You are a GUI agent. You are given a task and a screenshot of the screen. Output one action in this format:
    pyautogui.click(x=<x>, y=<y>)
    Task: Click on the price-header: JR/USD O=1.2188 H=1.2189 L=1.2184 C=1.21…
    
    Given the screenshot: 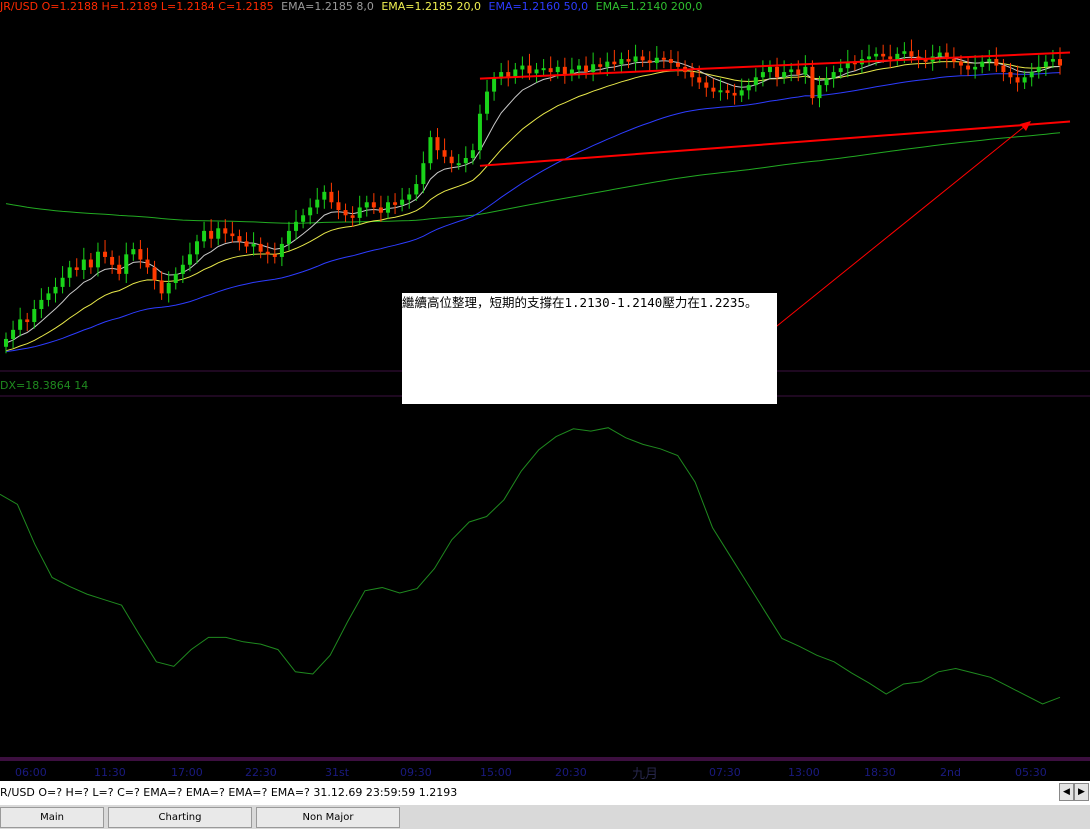 What is the action you would take?
    pyautogui.click(x=353, y=7)
    